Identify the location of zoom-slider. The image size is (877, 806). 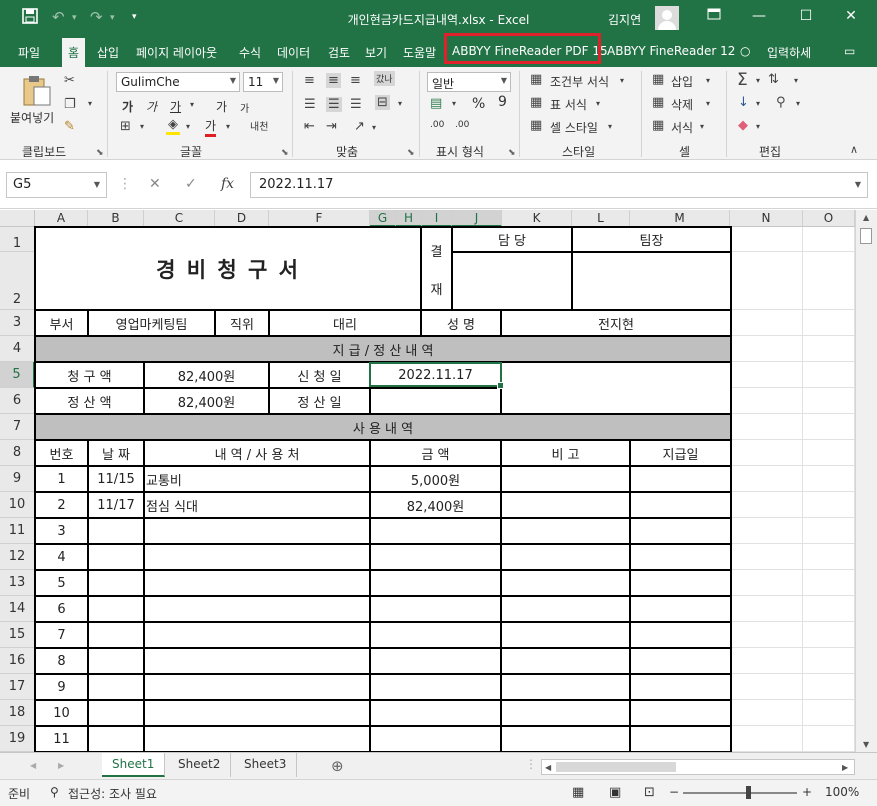
(740, 793).